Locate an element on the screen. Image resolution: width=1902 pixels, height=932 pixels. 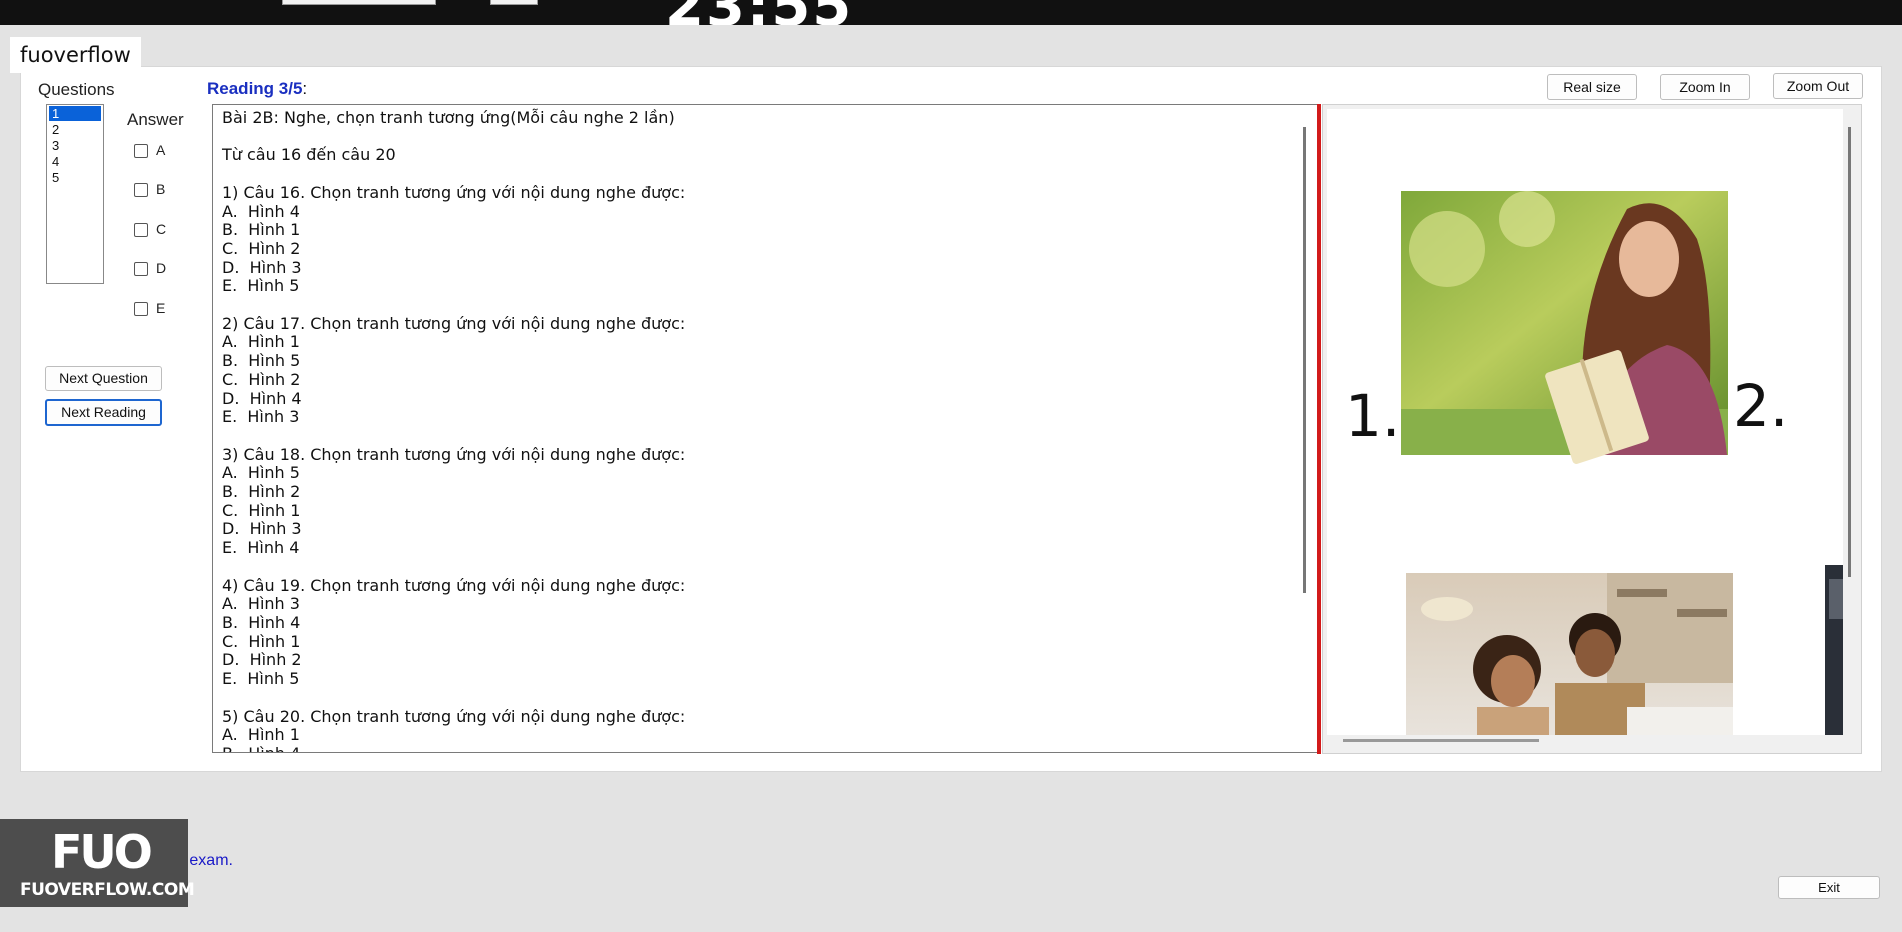
exam-timer: 23:55 is located at coordinates (759, 12).